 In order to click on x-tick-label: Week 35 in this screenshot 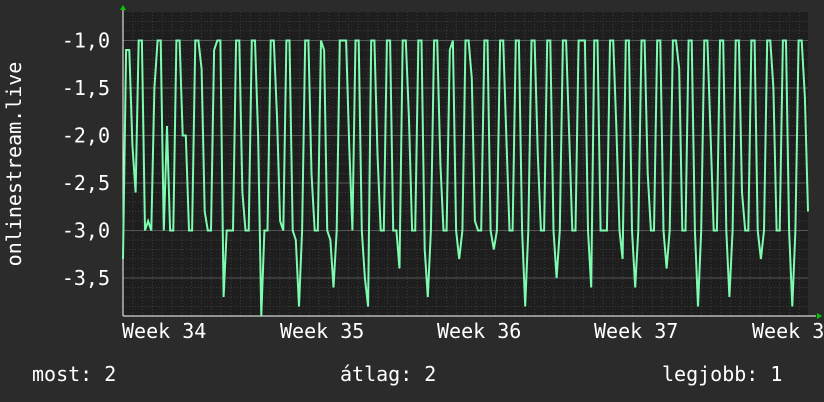, I will do `click(322, 331)`.